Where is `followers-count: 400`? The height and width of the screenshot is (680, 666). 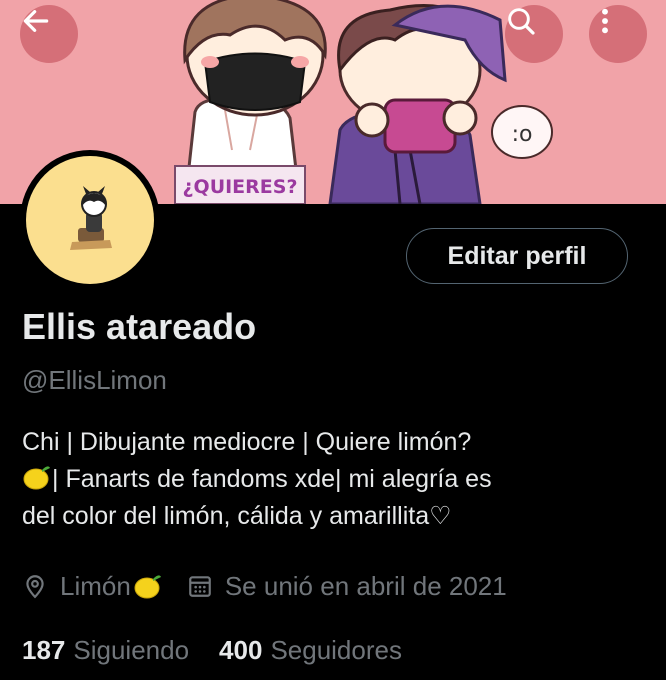
followers-count: 400 is located at coordinates (241, 649).